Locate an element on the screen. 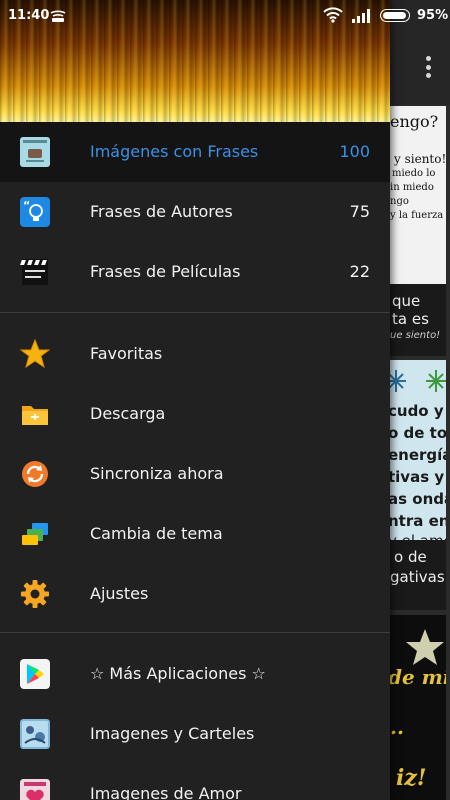 This screenshot has width=450, height=800. drawer-item-sincroniza-ahora: Sincroniza ahora is located at coordinates (195, 474).